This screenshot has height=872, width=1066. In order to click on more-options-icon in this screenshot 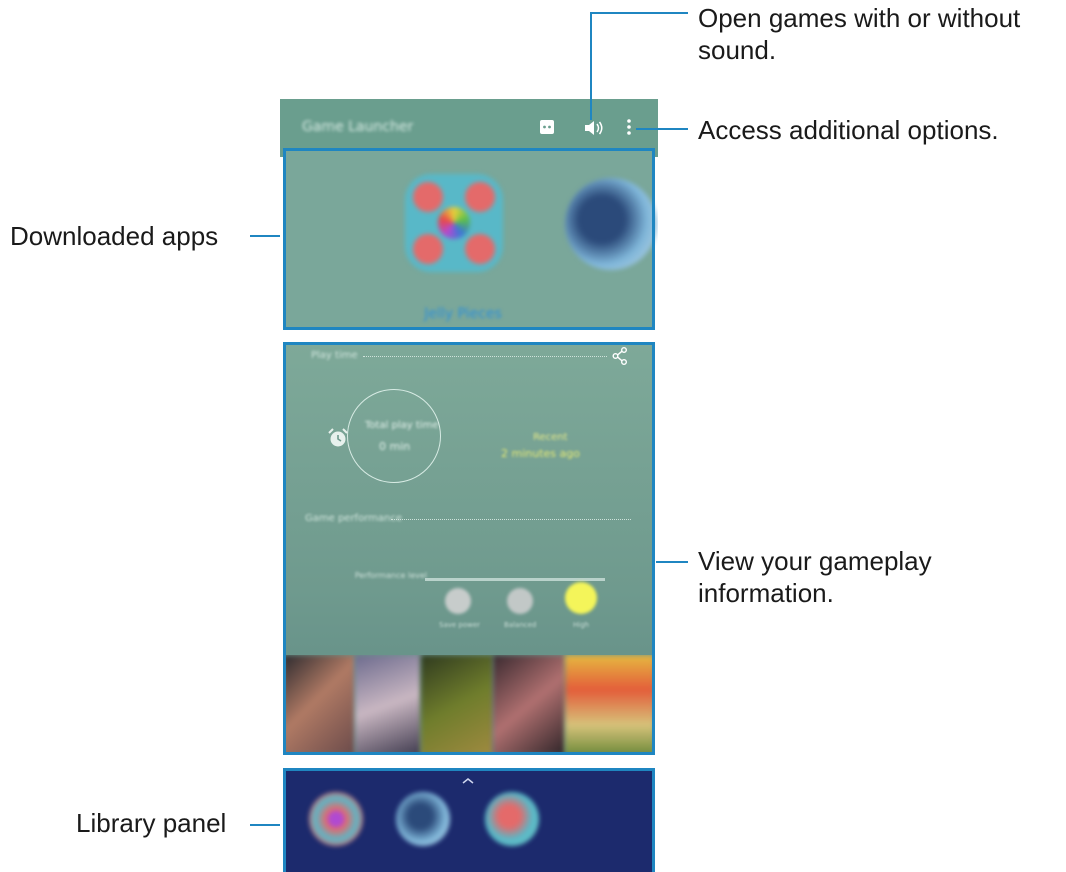, I will do `click(629, 127)`.